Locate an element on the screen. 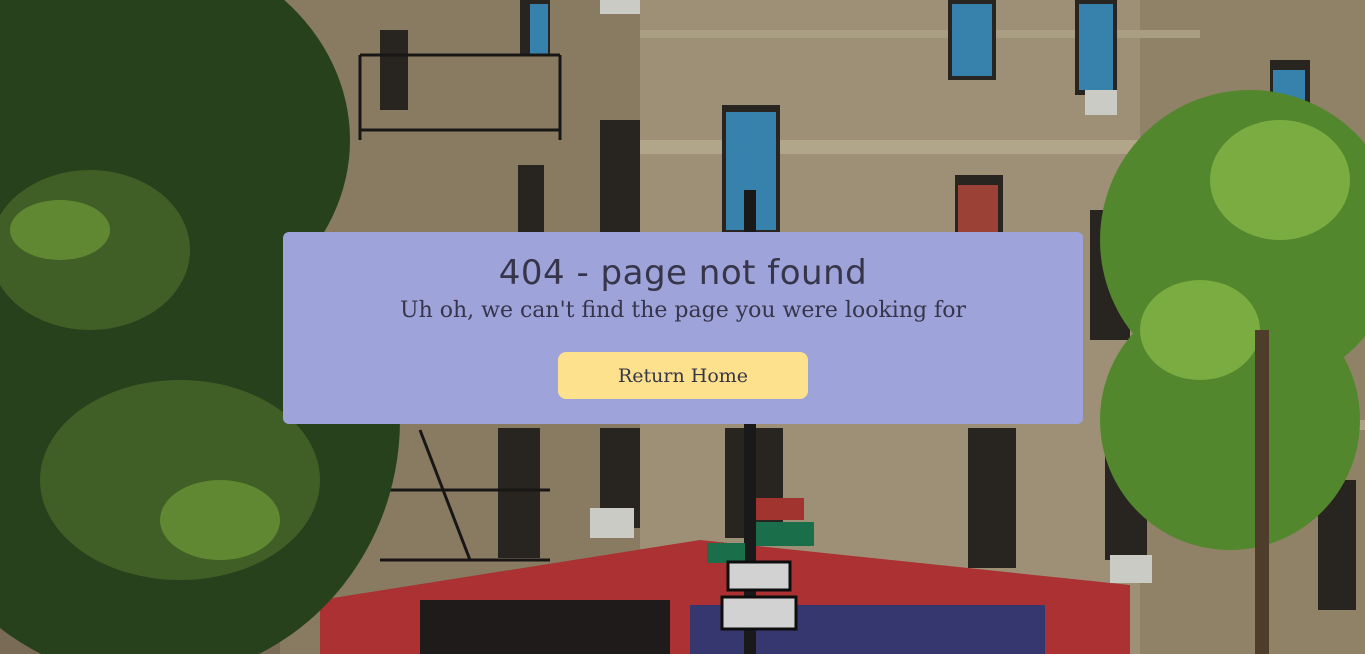 The width and height of the screenshot is (1365, 654). error-title: 404 - page not found is located at coordinates (683, 273).